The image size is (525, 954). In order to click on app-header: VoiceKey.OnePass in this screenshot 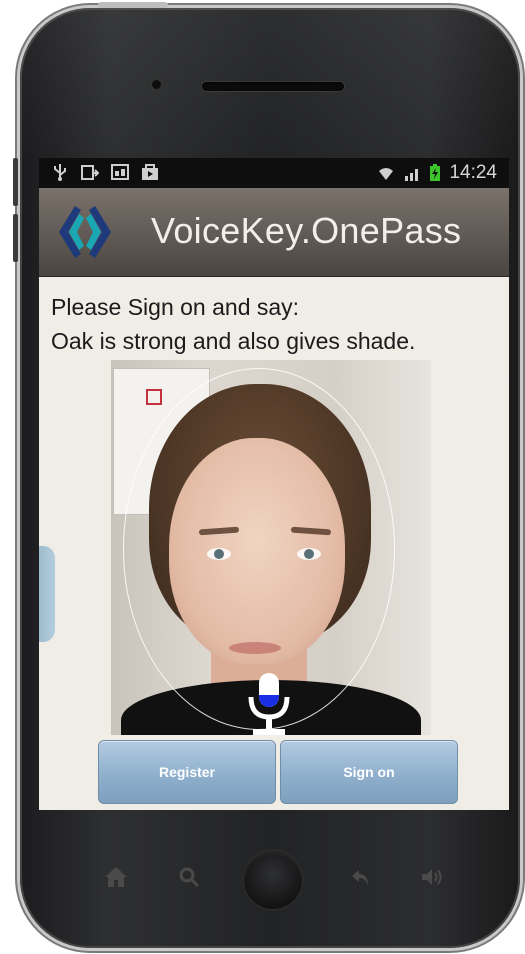, I will do `click(274, 232)`.